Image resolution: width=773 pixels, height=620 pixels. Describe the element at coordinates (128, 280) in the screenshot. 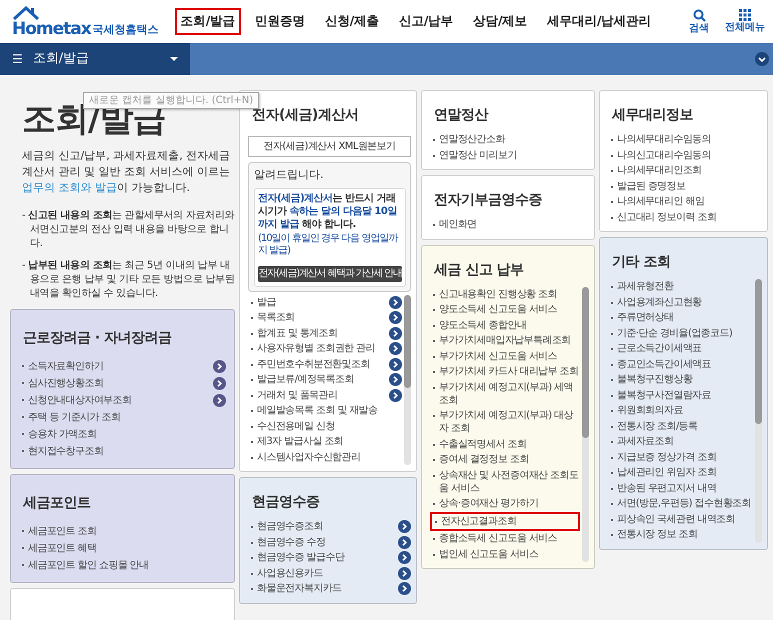

I see `note-text: - 납부된 내용의 조회는 최근 5년 이내의 납부 내용으로 은행 납부 및 기타 모든 방법으로 납부된 내역을 확인하실 수 있습니다.` at that location.